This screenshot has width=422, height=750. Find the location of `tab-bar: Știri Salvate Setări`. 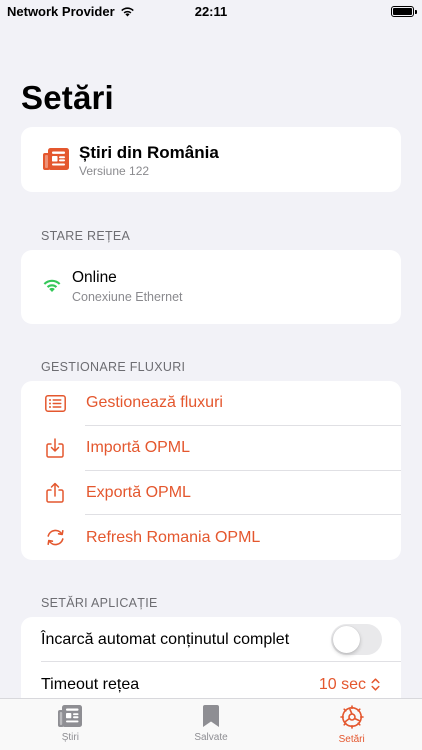

tab-bar: Știri Salvate Setări is located at coordinates (211, 724).